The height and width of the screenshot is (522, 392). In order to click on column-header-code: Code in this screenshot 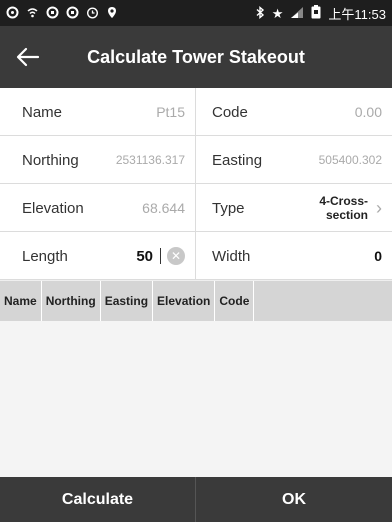, I will do `click(235, 301)`.